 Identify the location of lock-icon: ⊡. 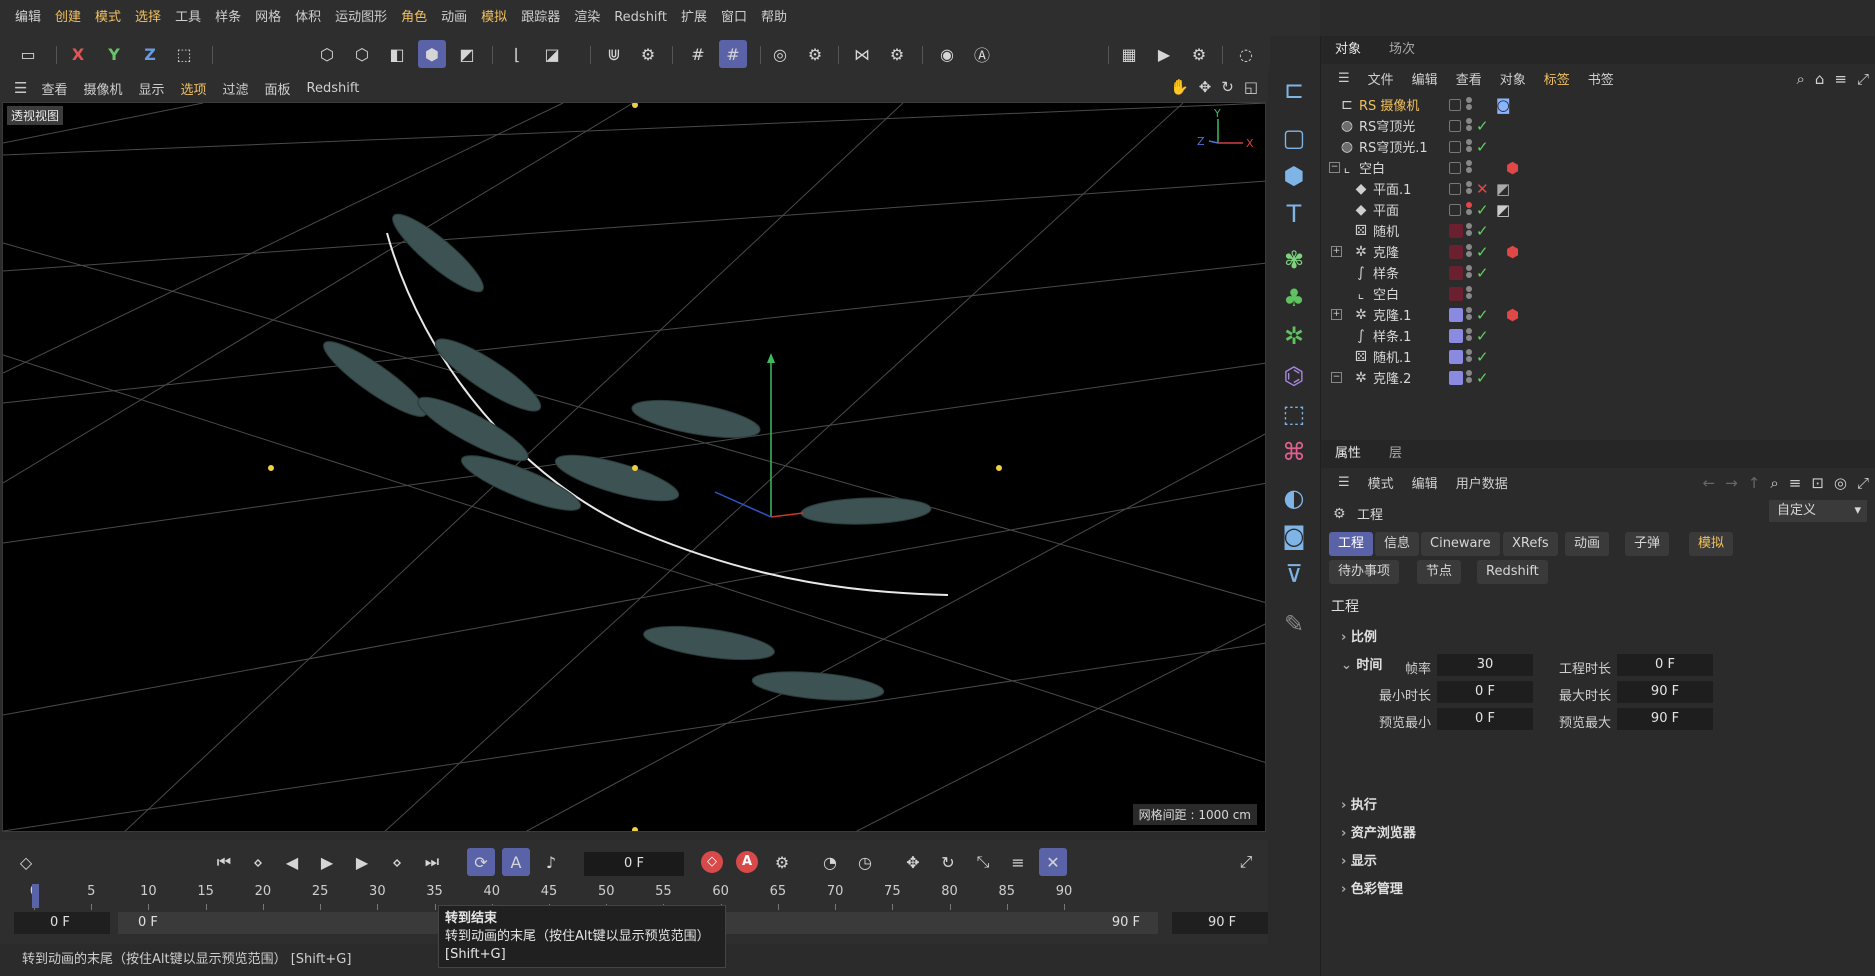
(1817, 483).